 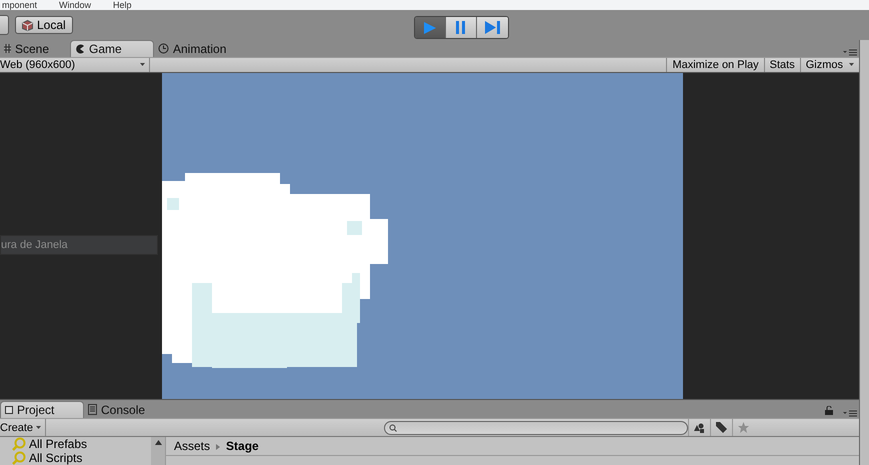 What do you see at coordinates (23, 427) in the screenshot?
I see `create-dropdown: Create` at bounding box center [23, 427].